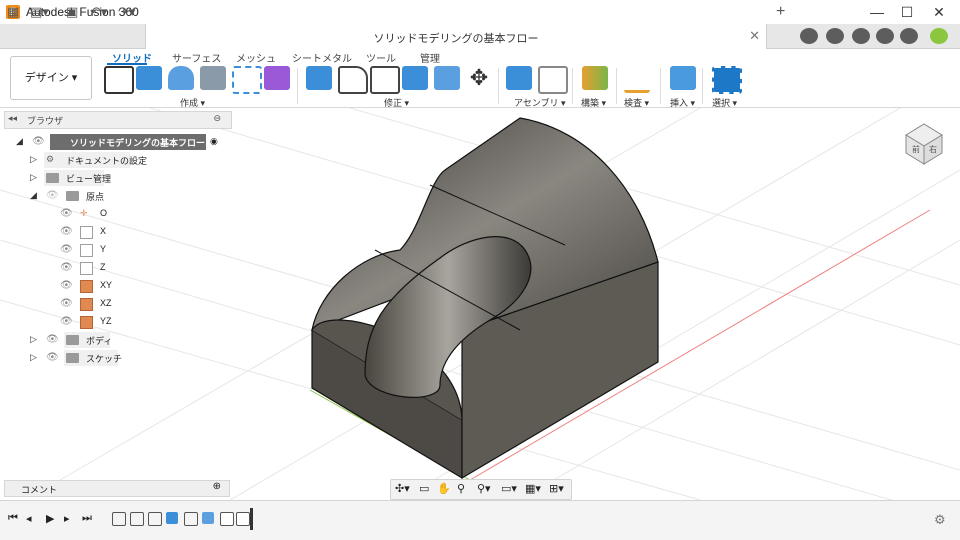 The image size is (960, 540). I want to click on step-back-icon: ◂, so click(29, 518).